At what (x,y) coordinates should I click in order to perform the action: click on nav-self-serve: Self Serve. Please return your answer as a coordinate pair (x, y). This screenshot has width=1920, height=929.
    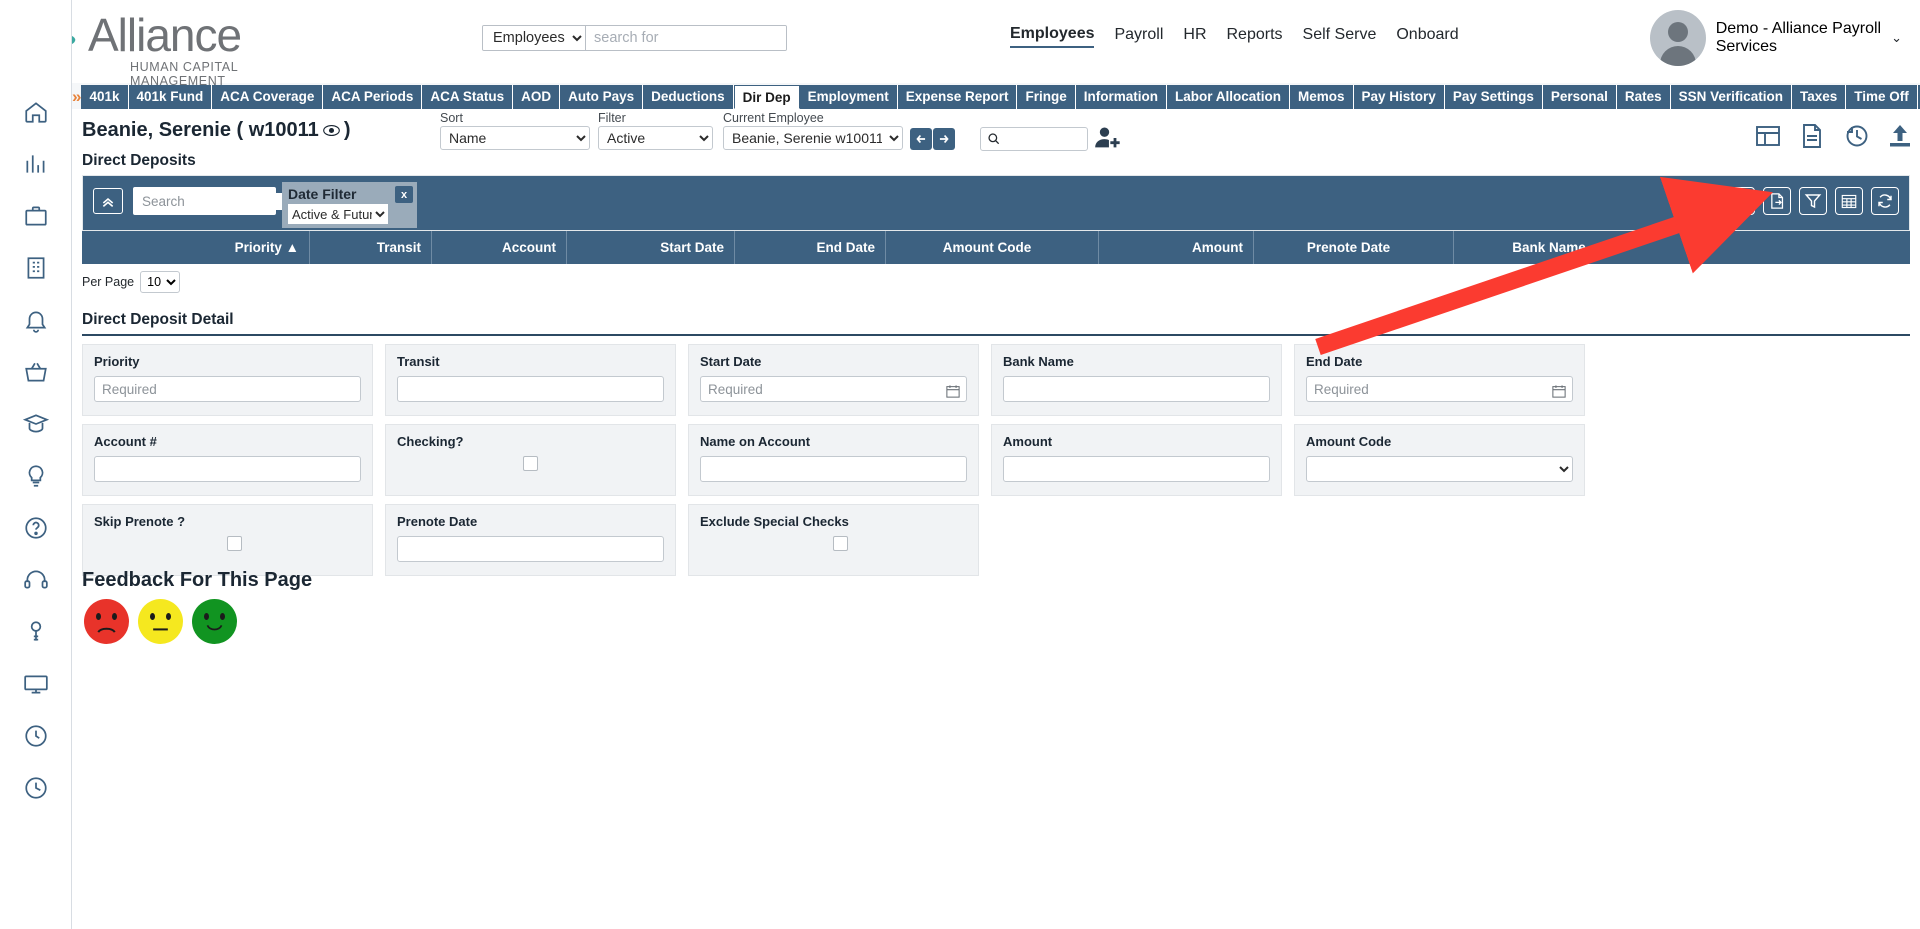
    Looking at the image, I should click on (1340, 36).